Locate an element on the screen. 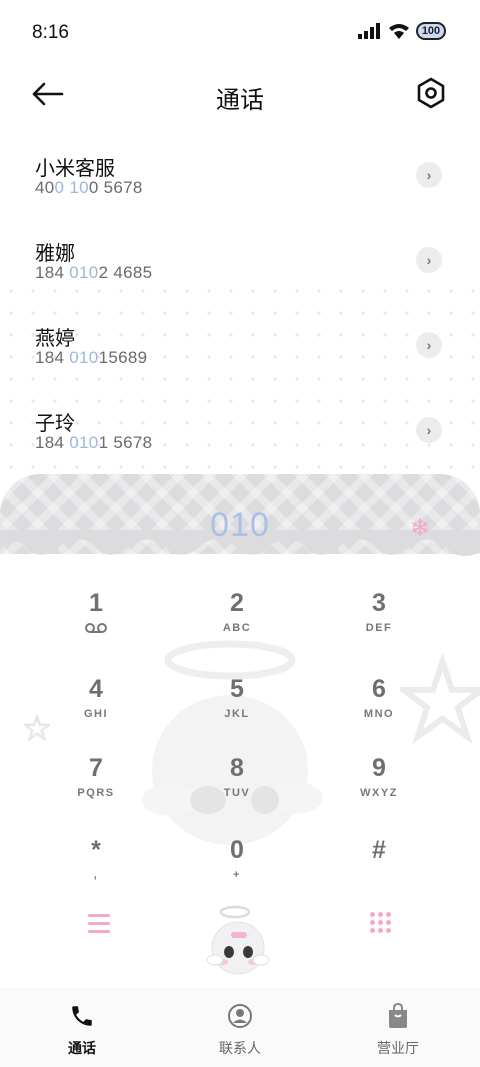 This screenshot has width=480, height=1067. list-item: 子玲 184 0101 5678 › is located at coordinates (240, 437).